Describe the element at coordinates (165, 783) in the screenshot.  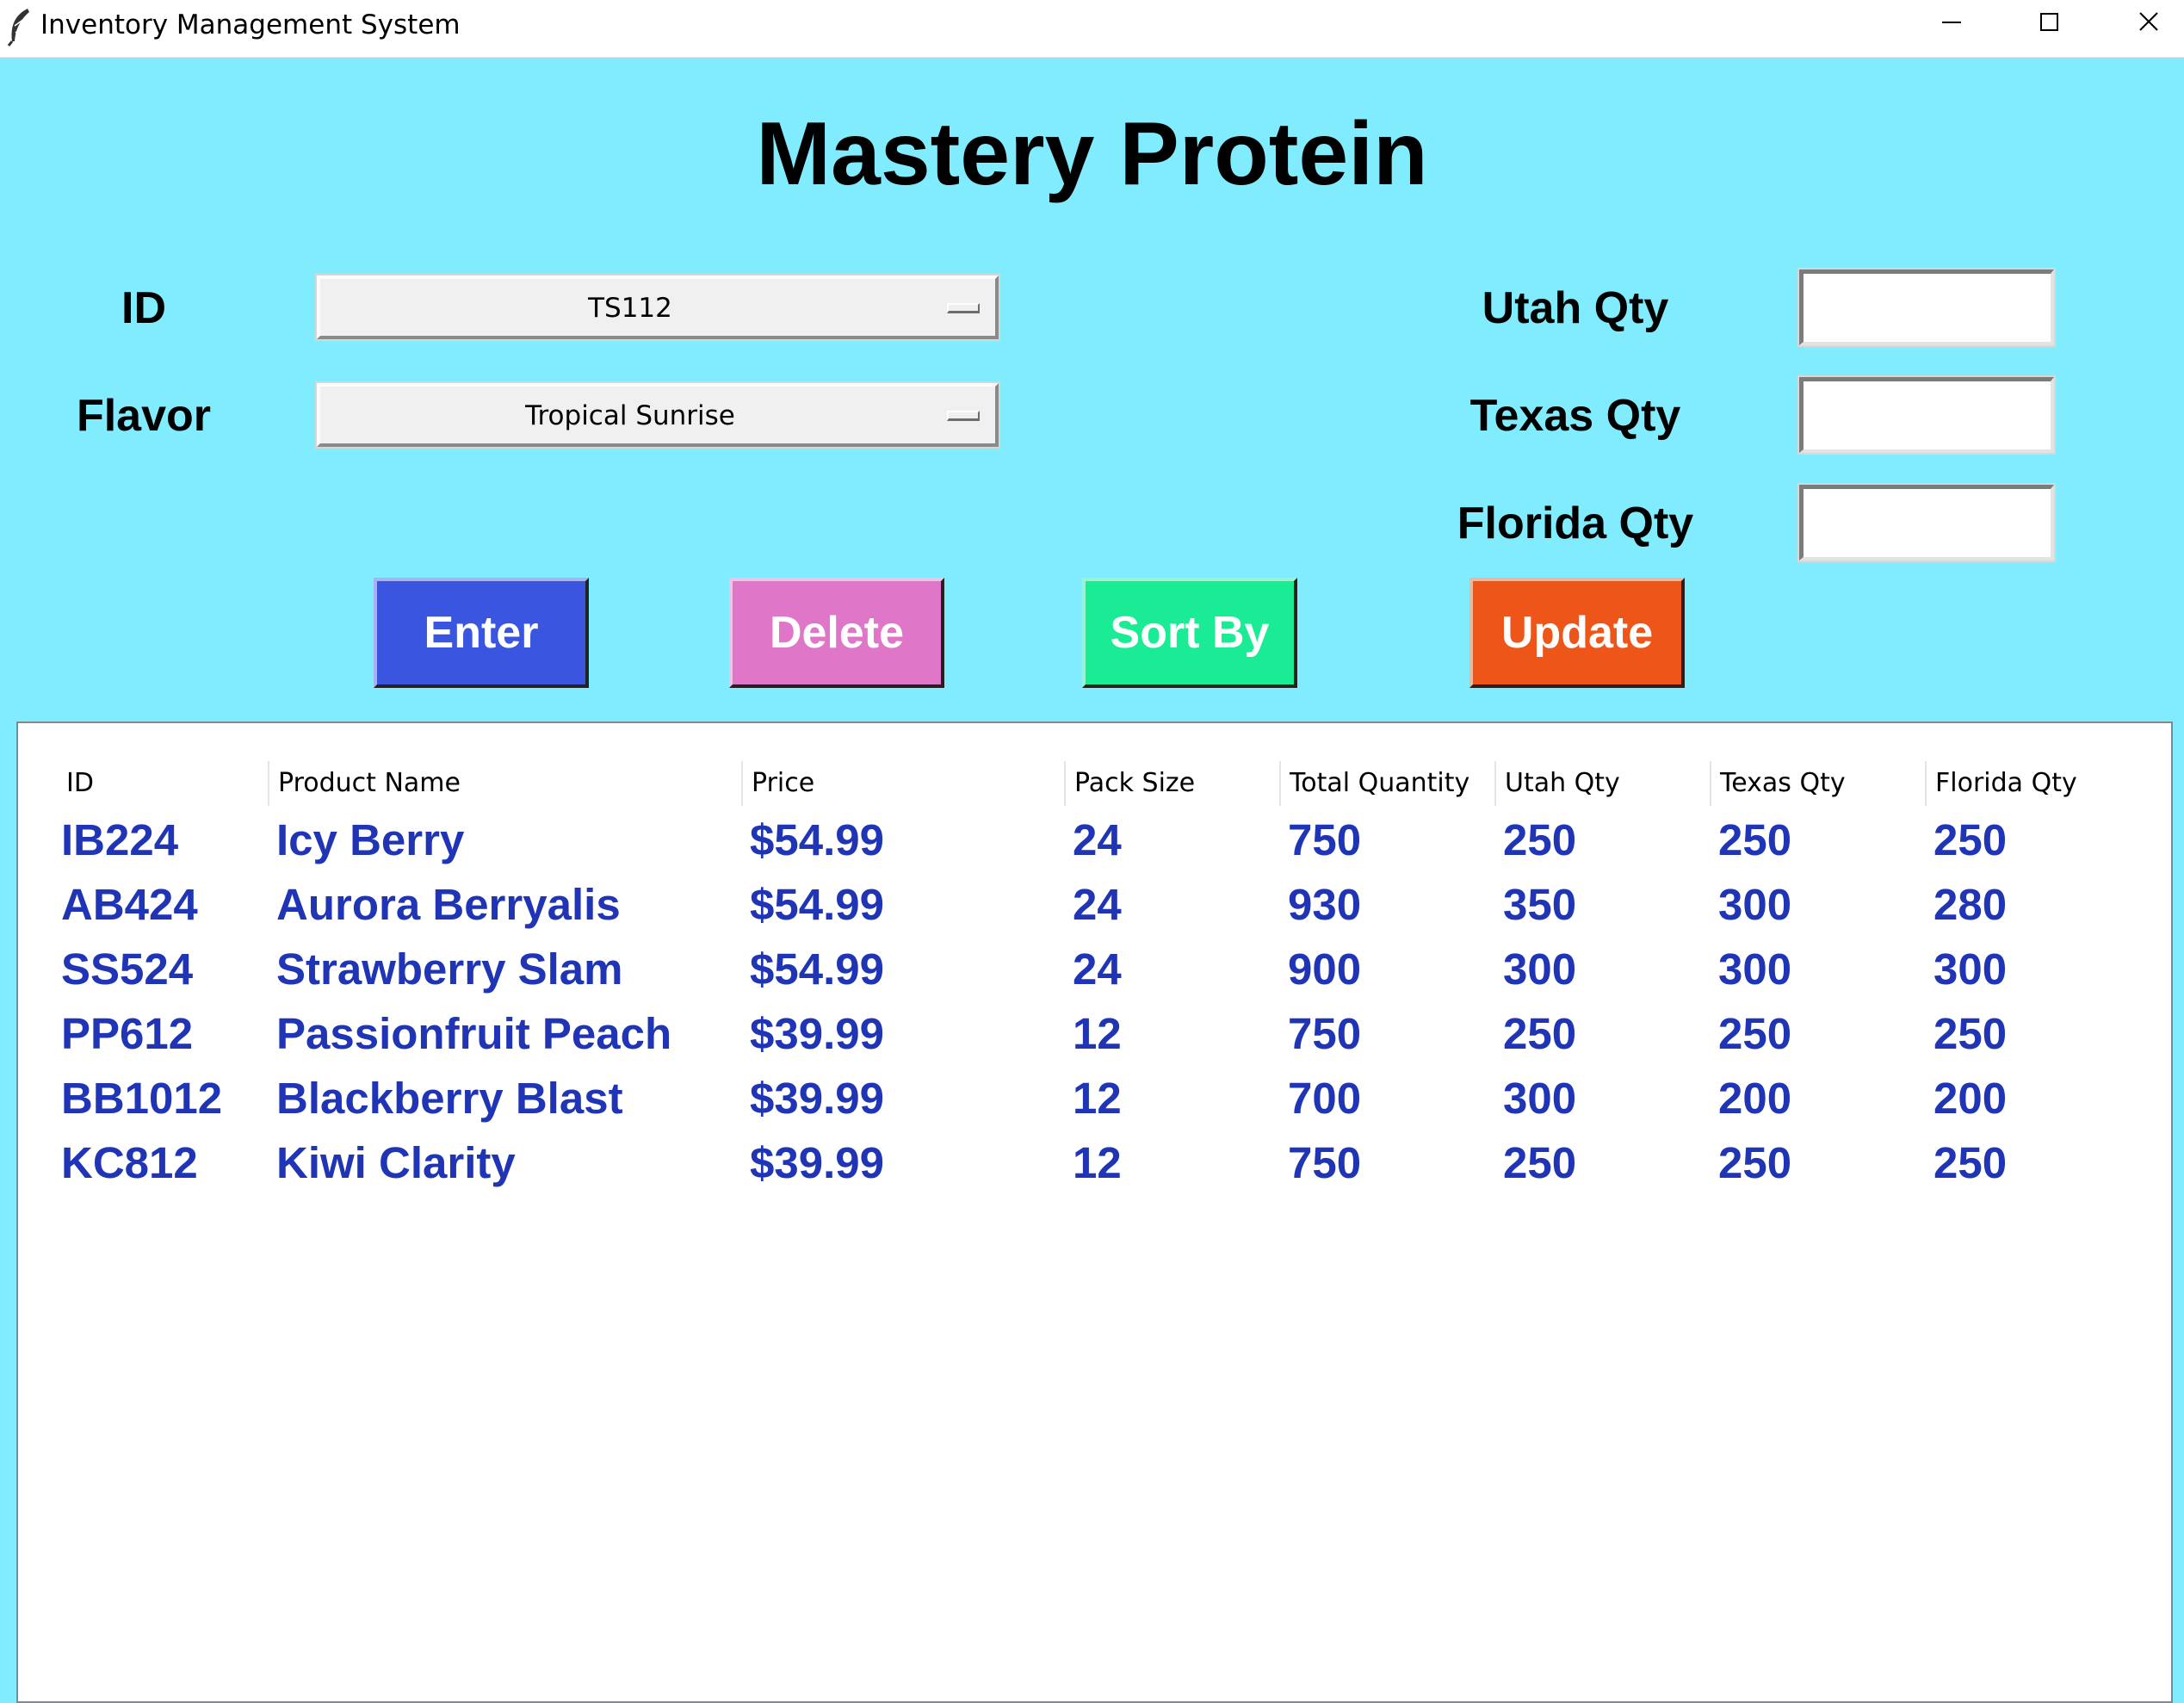
I see `column-header: ID` at that location.